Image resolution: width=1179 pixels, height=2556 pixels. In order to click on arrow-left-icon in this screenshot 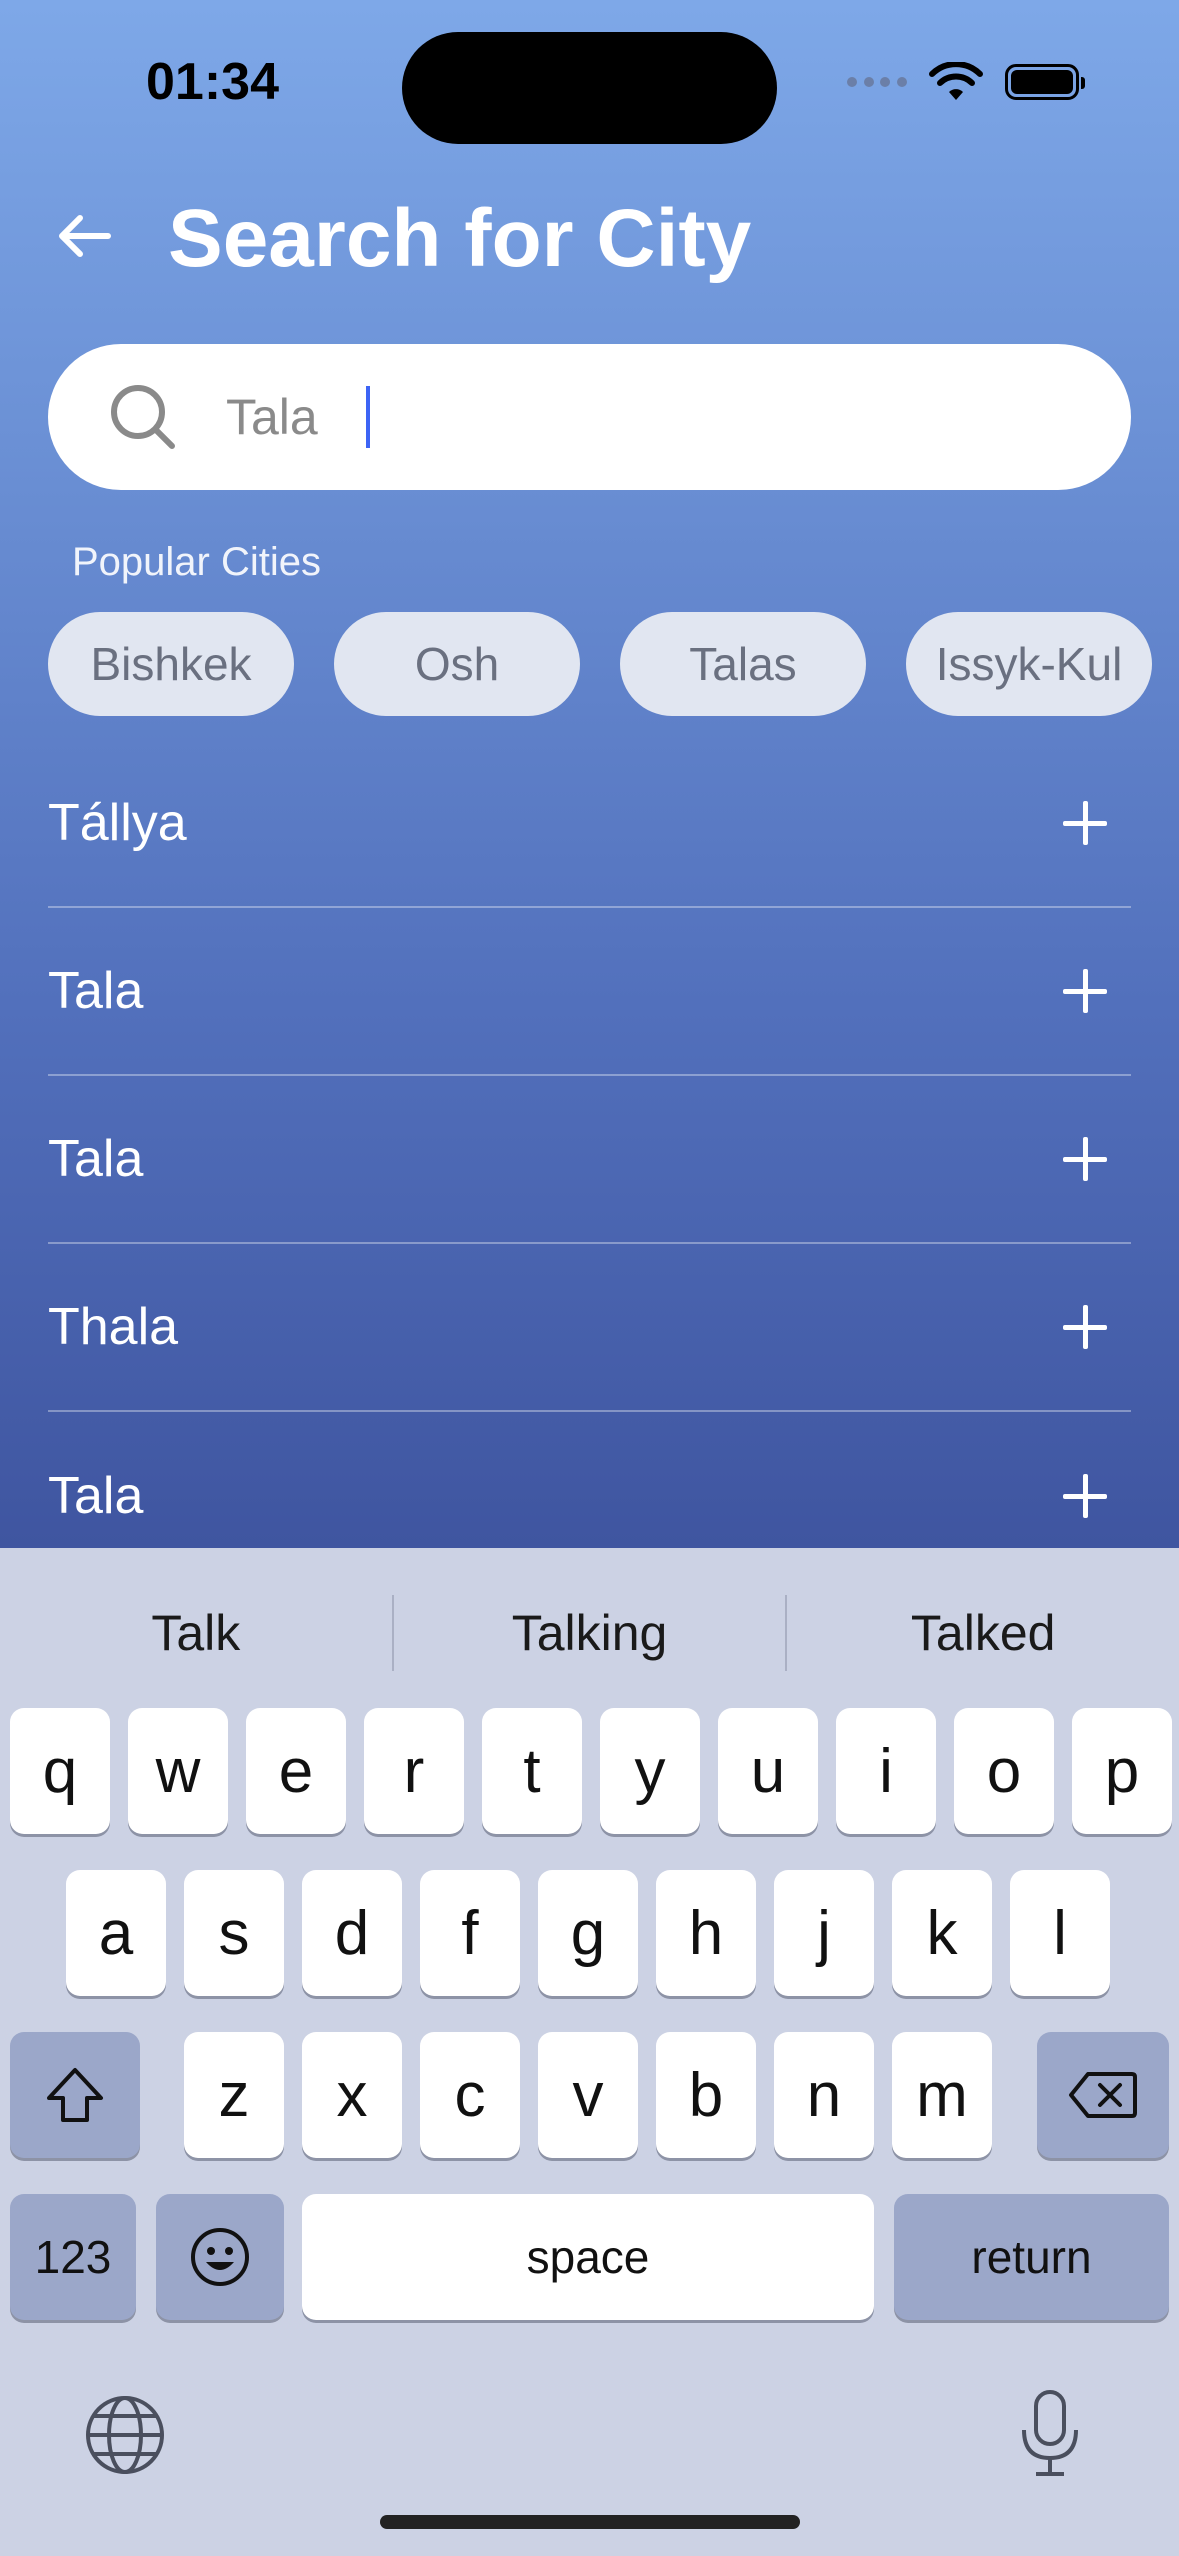, I will do `click(85, 236)`.